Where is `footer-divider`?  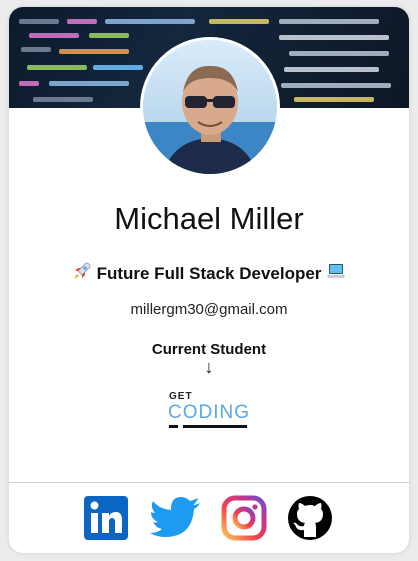 footer-divider is located at coordinates (209, 482).